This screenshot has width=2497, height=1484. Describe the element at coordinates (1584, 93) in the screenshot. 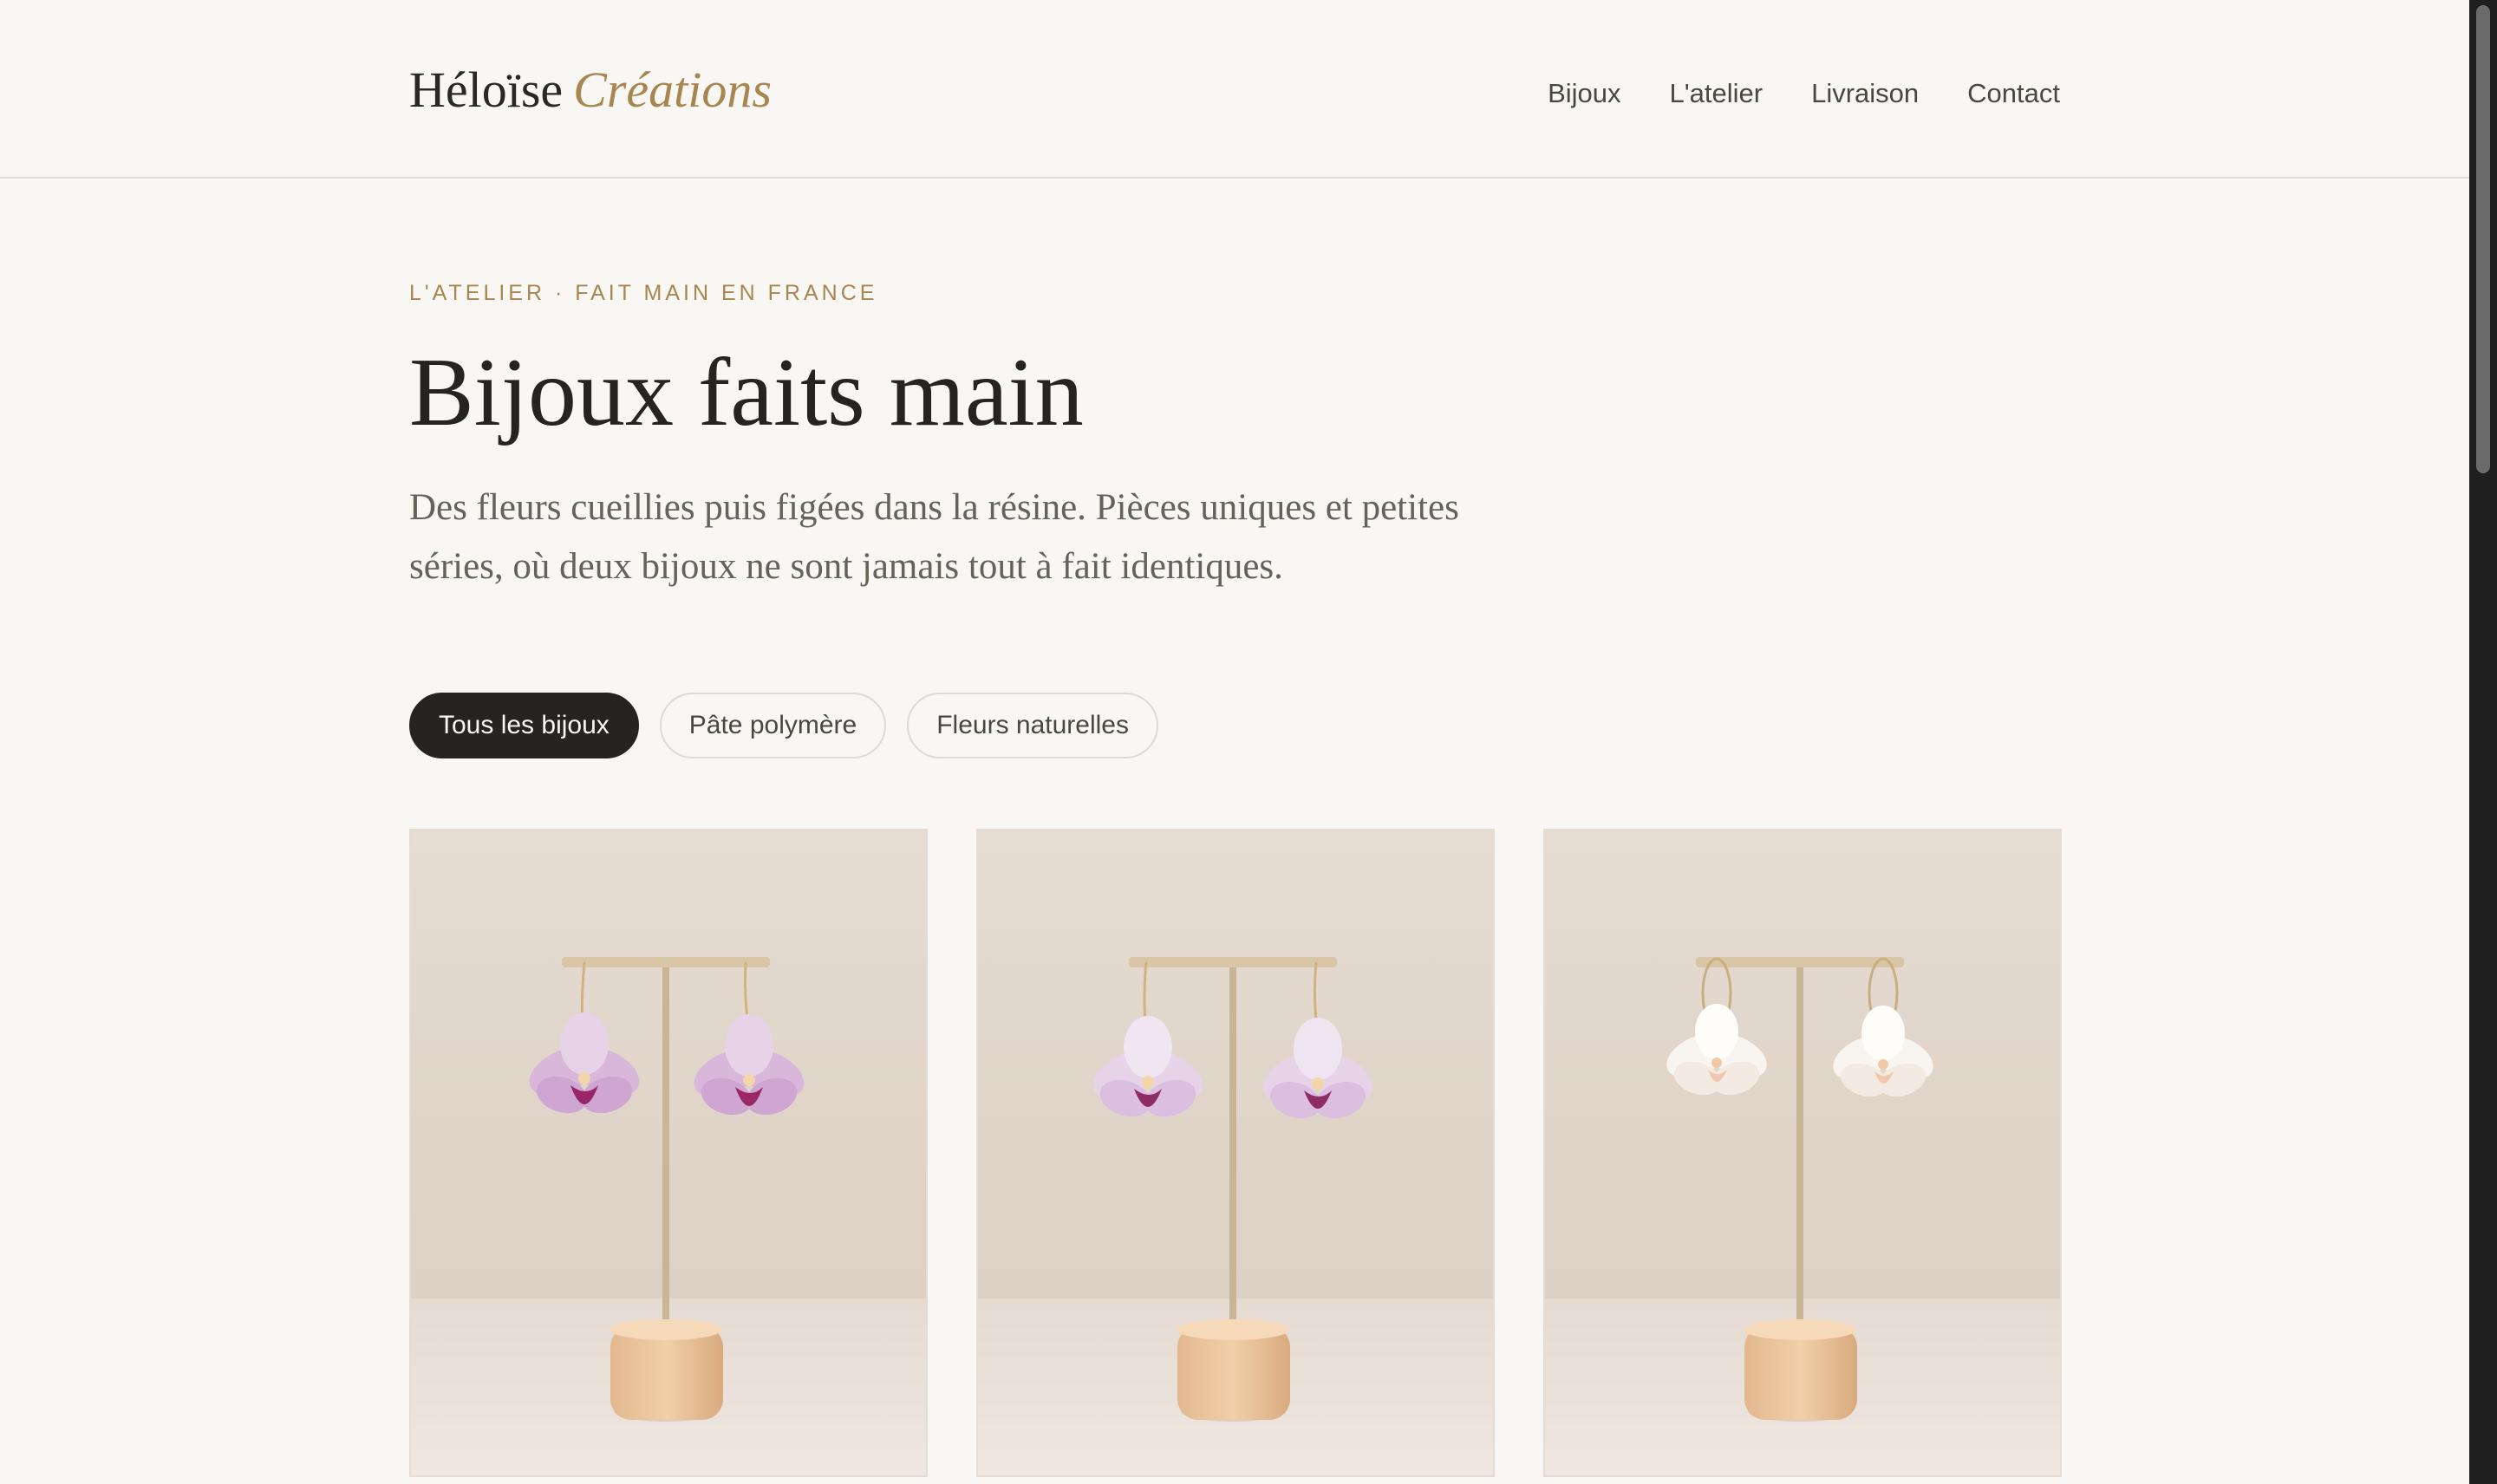

I see `nav-item-bijoux: Bijoux` at that location.